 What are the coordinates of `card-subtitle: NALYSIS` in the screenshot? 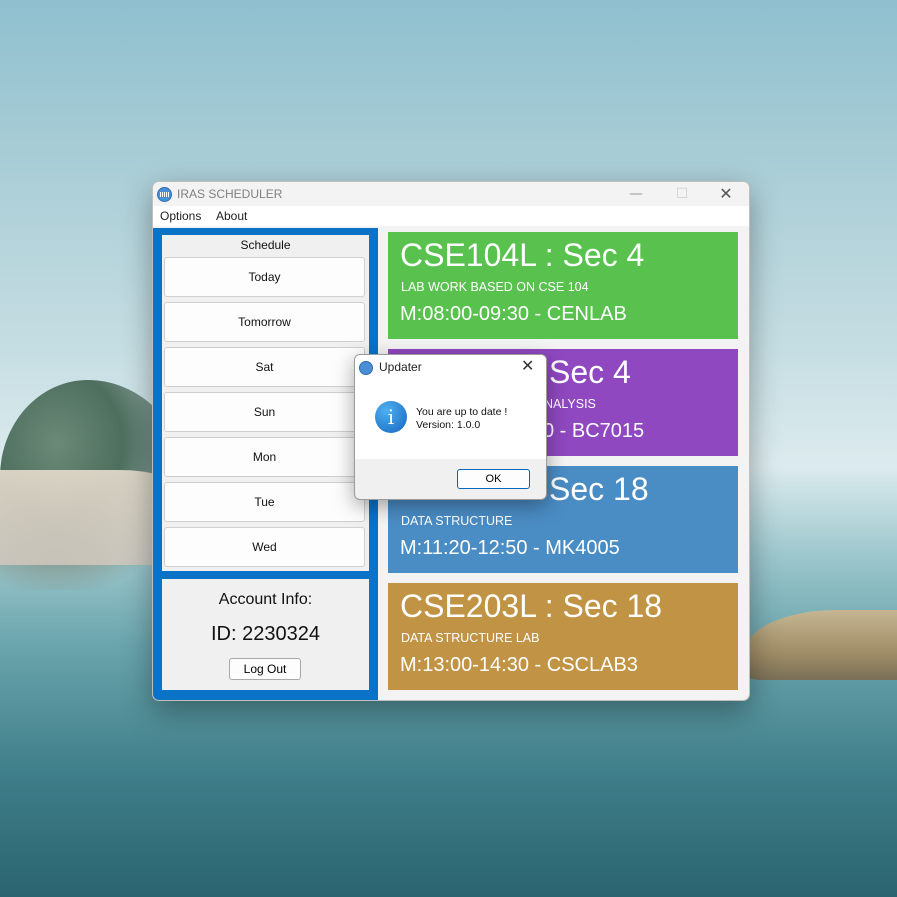 It's located at (570, 404).